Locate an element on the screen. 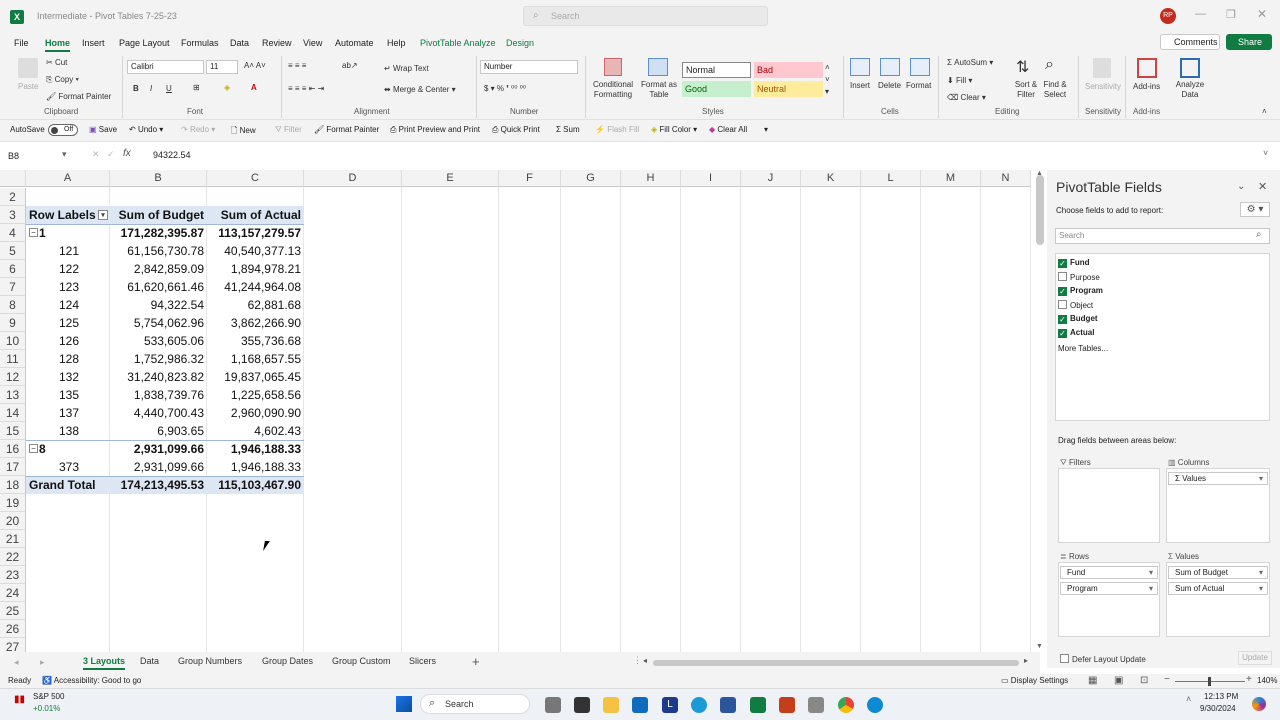 The image size is (1280, 720). add-ins-icon is located at coordinates (1147, 68).